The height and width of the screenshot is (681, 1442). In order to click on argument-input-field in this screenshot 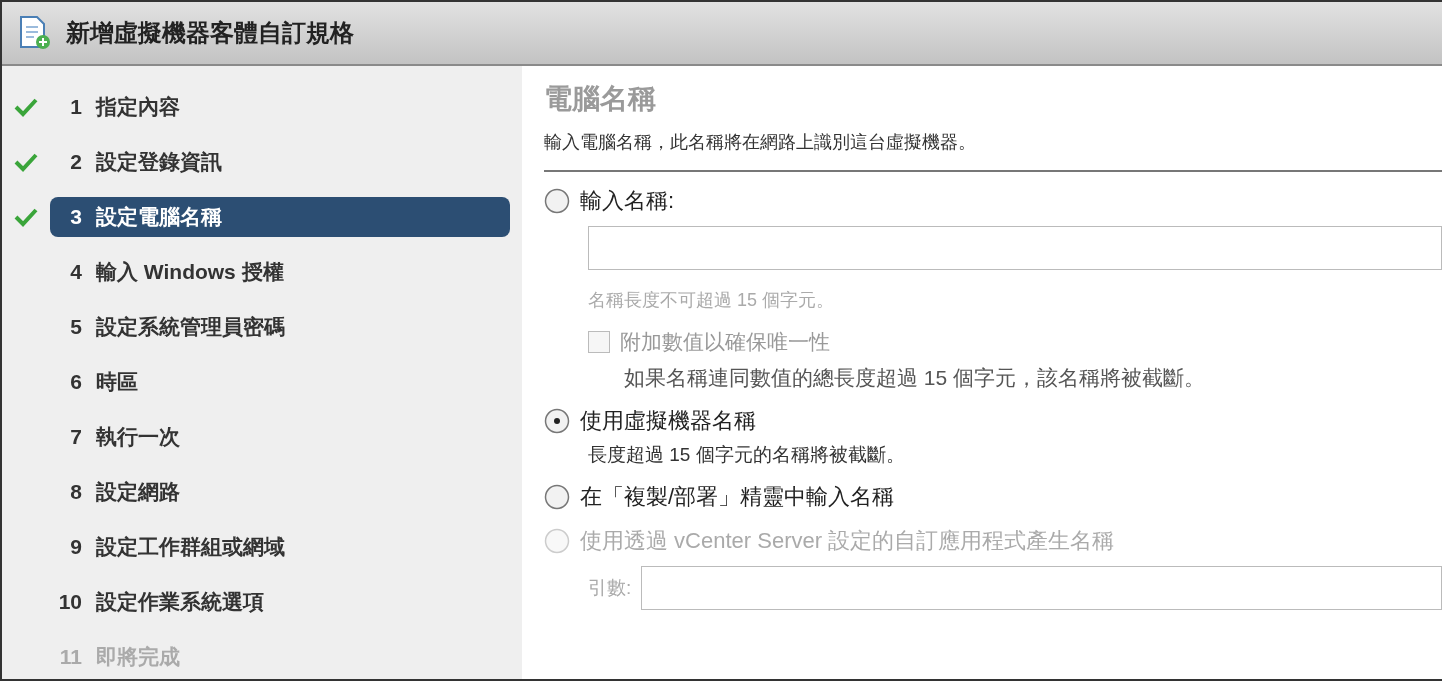, I will do `click(1041, 588)`.